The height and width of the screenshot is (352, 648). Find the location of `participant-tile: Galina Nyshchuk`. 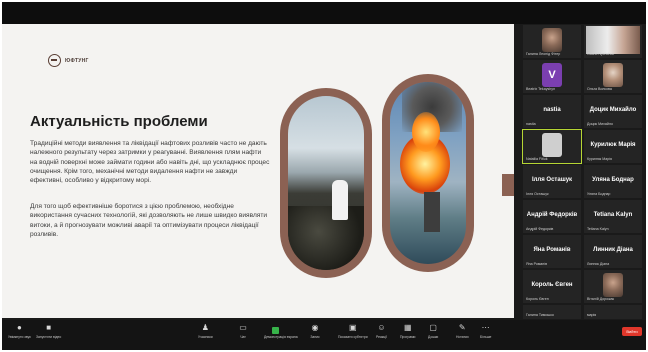

participant-tile: Galina Nyshchuk is located at coordinates (613, 41).